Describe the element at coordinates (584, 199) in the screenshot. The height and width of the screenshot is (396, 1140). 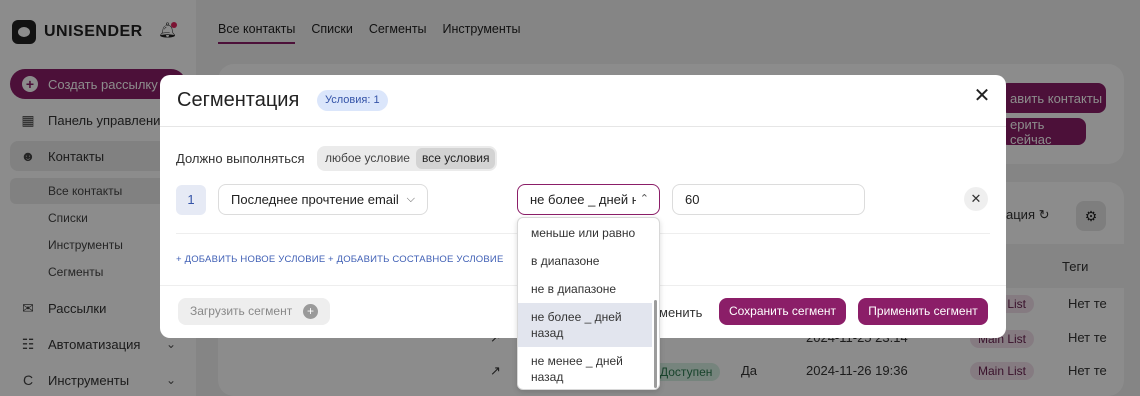
I see `condition-operator-value: не более _ дней н` at that location.